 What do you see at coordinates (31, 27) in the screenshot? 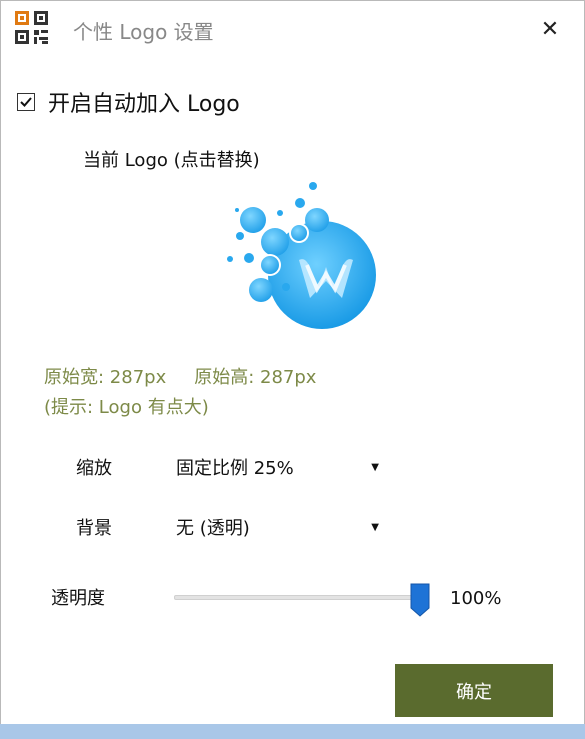
I see `qr-code-icon` at bounding box center [31, 27].